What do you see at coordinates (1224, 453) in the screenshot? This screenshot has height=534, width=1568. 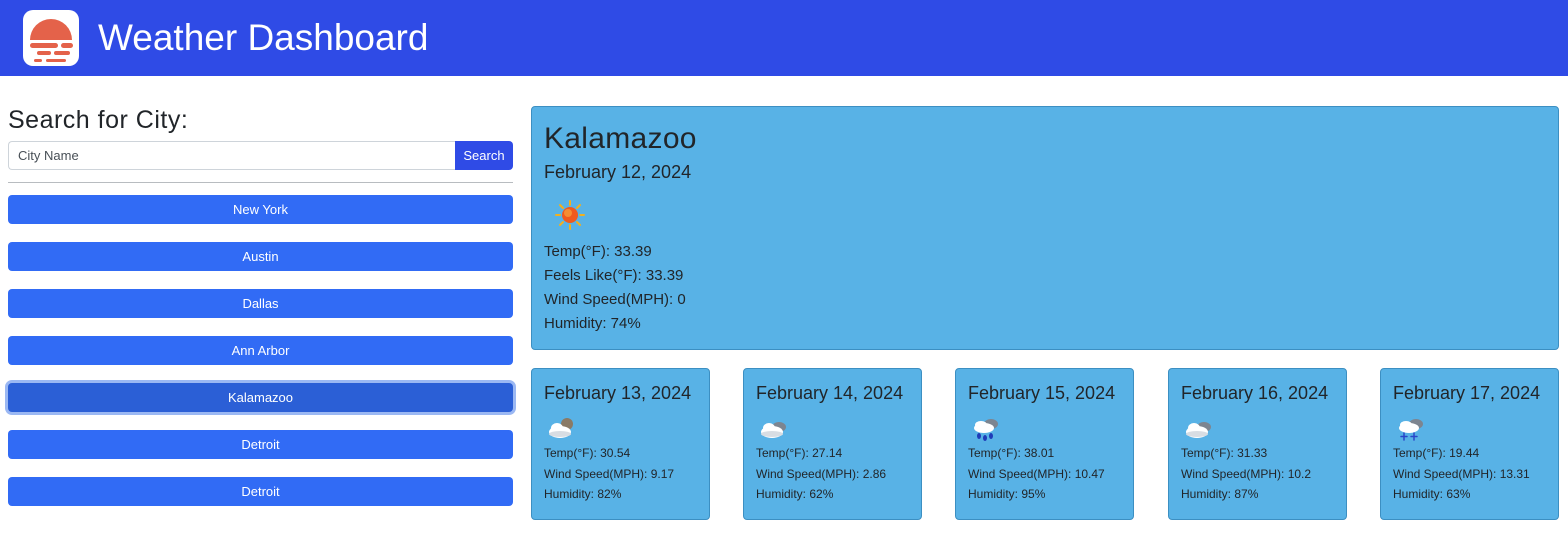 I see `forecast-temp: Temp(°F): 31.33` at bounding box center [1224, 453].